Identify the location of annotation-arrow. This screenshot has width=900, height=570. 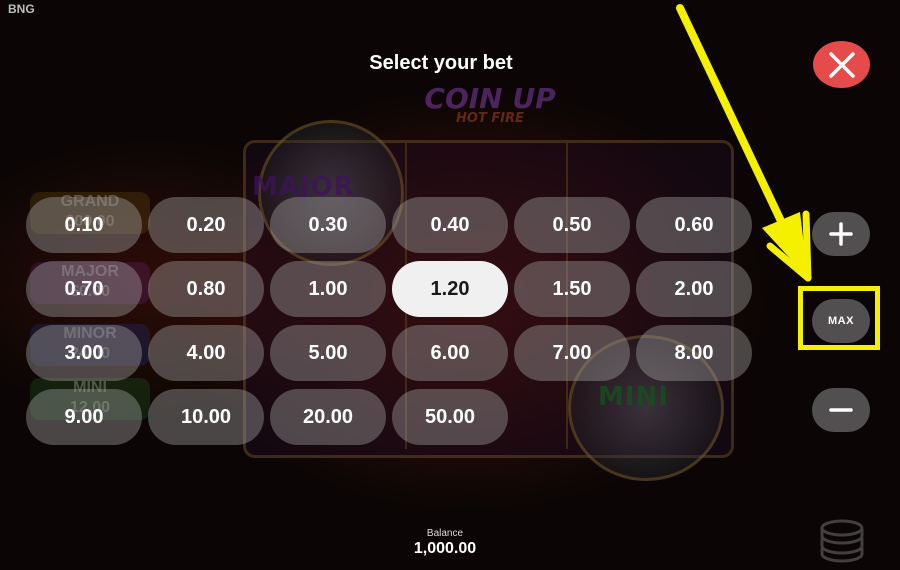
(744, 143).